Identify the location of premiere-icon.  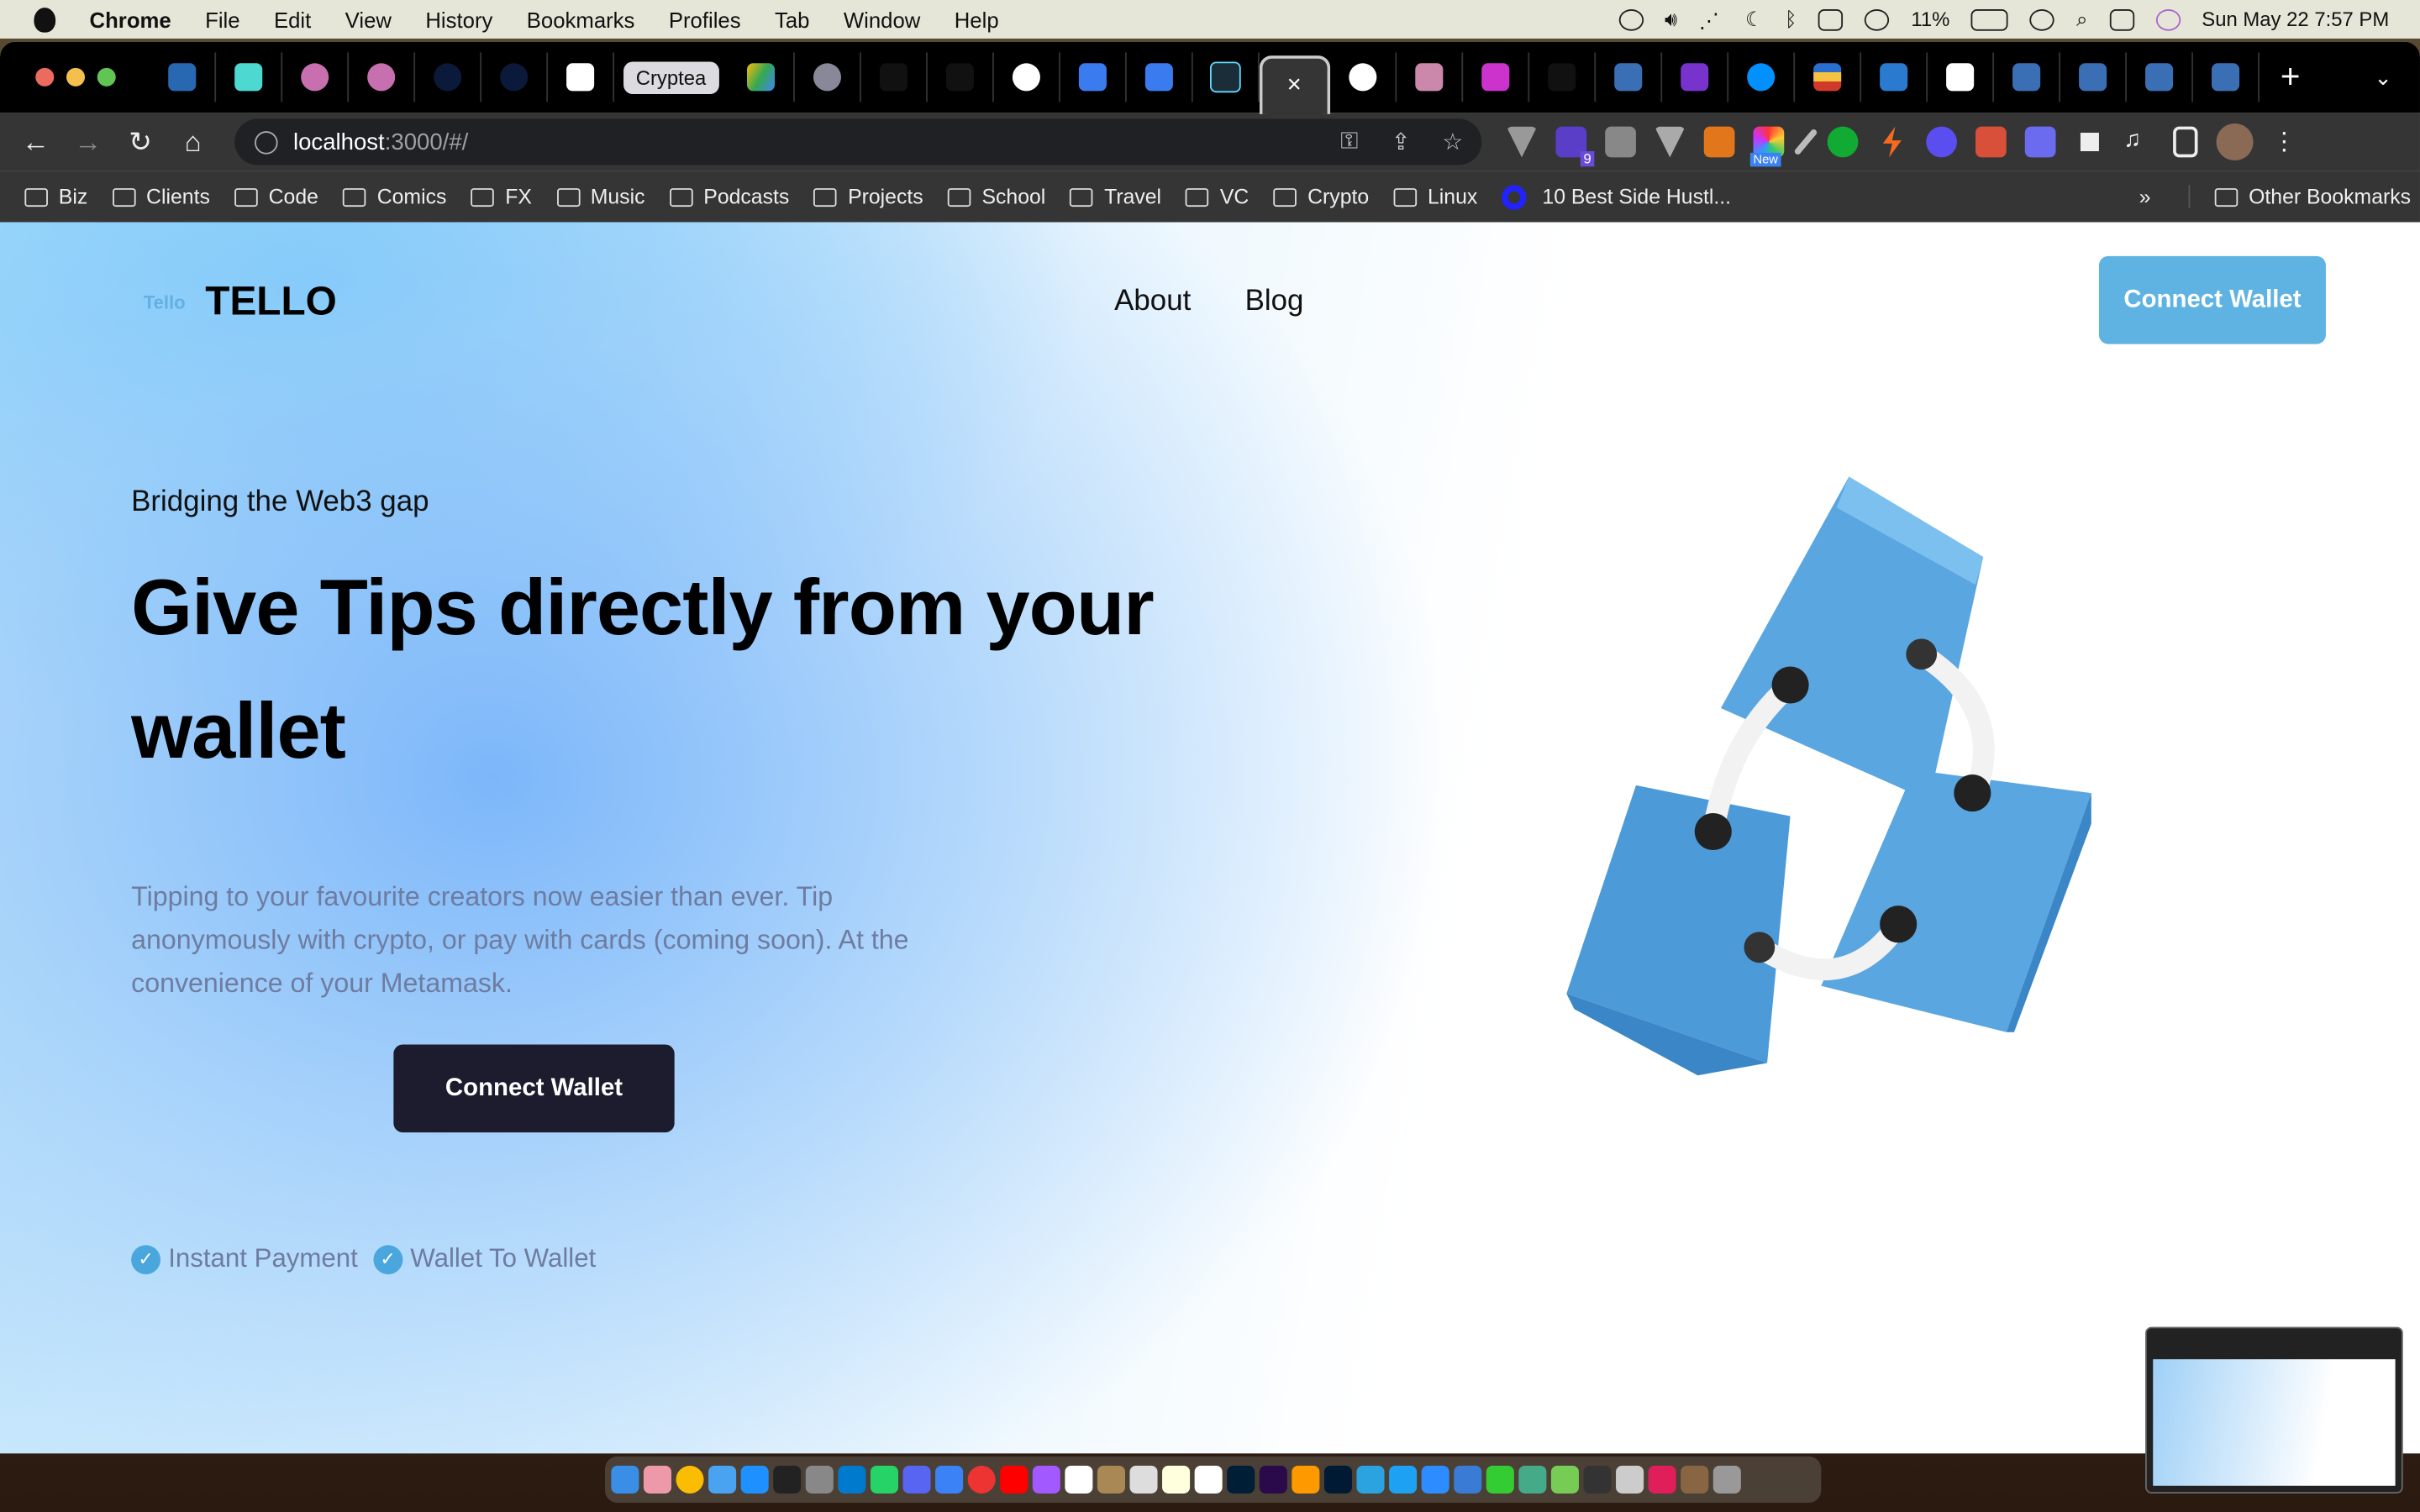
(1273, 1479).